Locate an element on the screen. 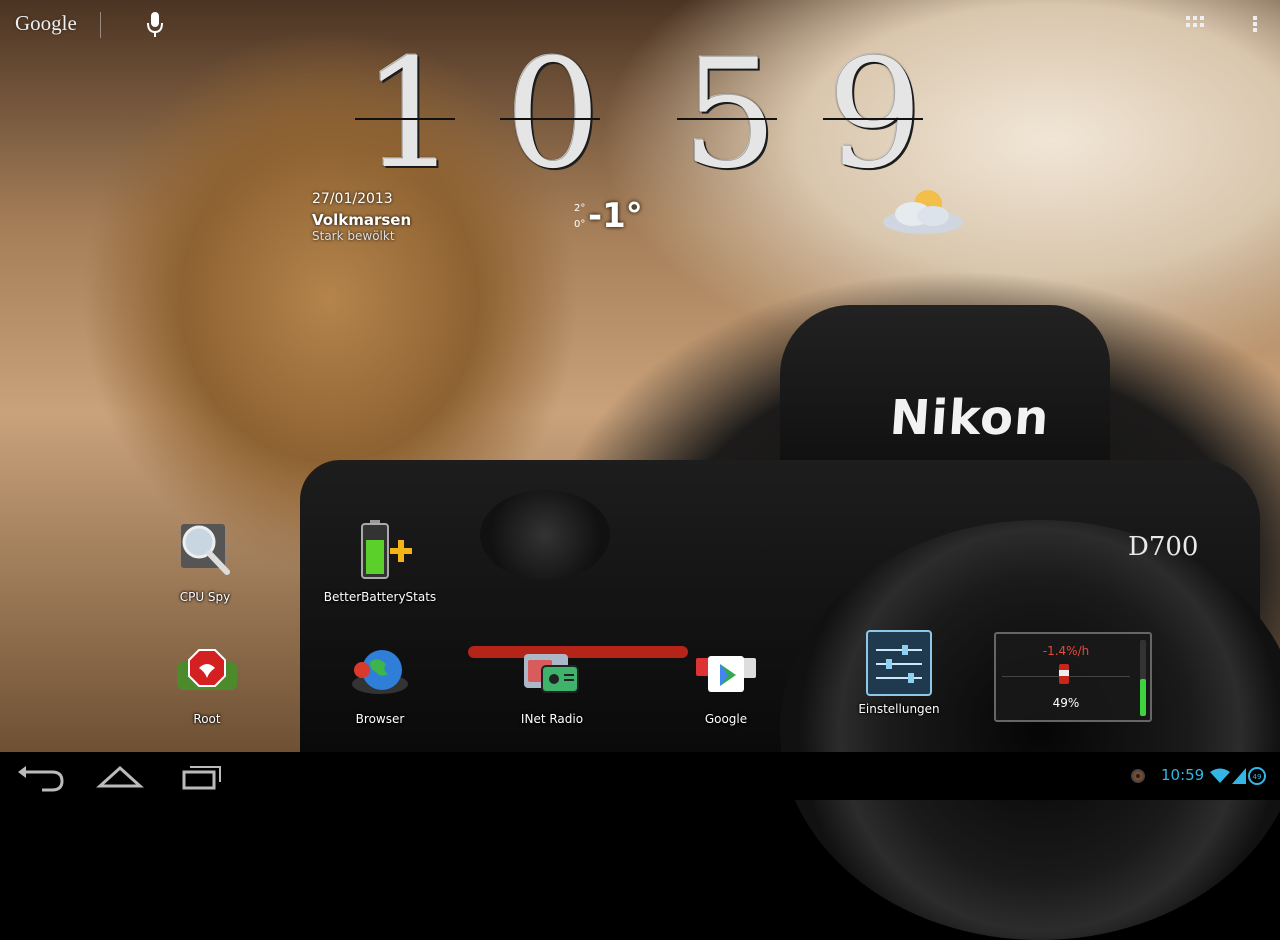 The width and height of the screenshot is (1280, 940). weather-temperature: -1° is located at coordinates (615, 216).